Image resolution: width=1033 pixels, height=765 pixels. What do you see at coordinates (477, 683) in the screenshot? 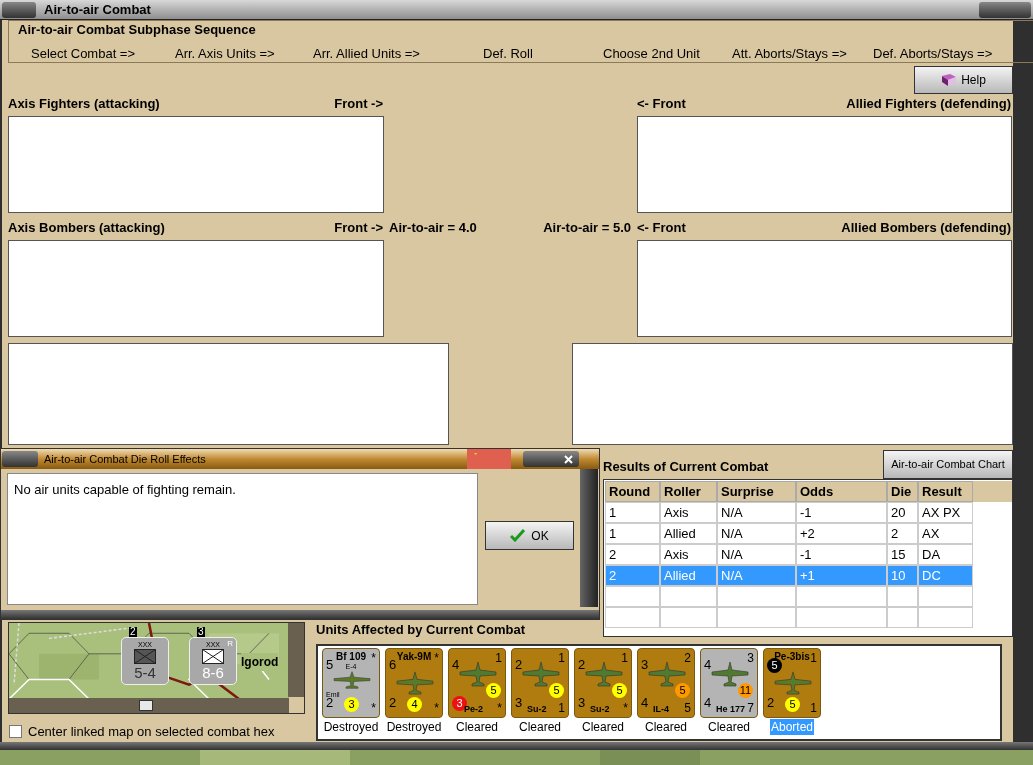
I see `unit-counter: 4 1 3 * 5 Pe-2` at bounding box center [477, 683].